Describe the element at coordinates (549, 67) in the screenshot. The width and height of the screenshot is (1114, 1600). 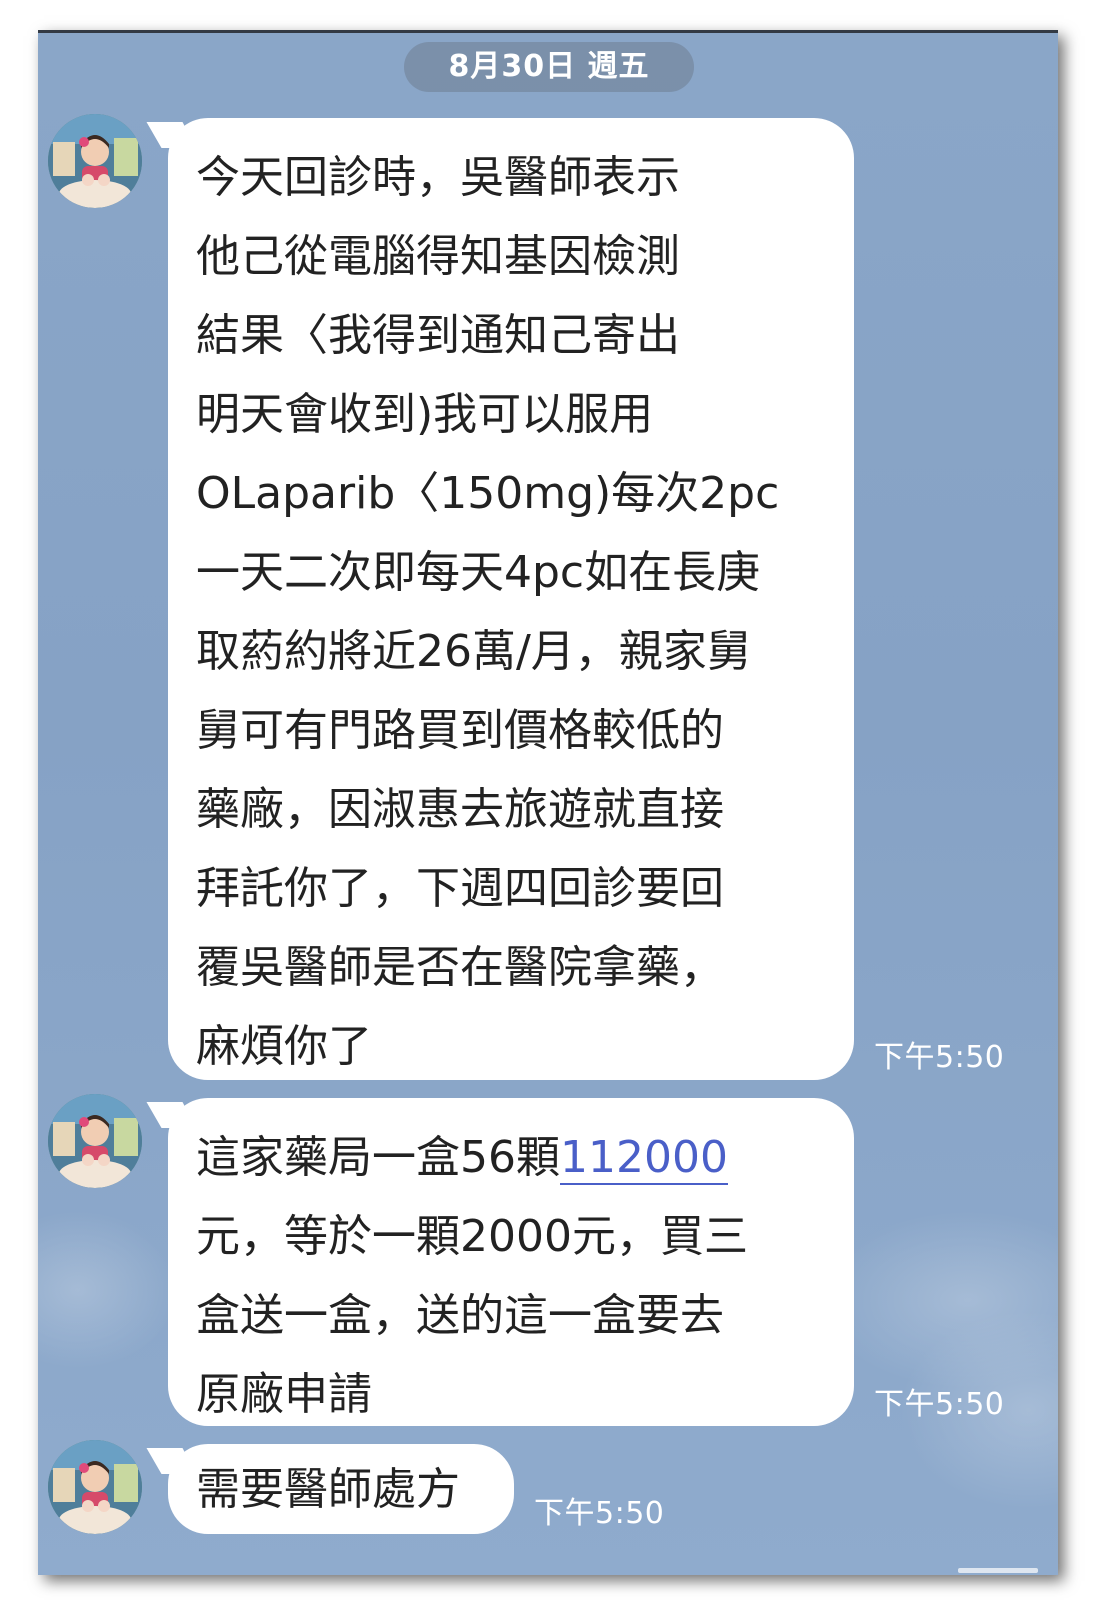
I see `date-separator: 8月30日 週五` at that location.